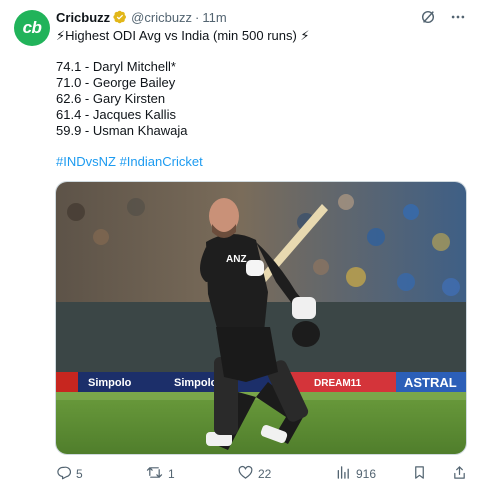 The image size is (479, 488). Describe the element at coordinates (338, 383) in the screenshot. I see `board-text-3: DREAM11` at that location.